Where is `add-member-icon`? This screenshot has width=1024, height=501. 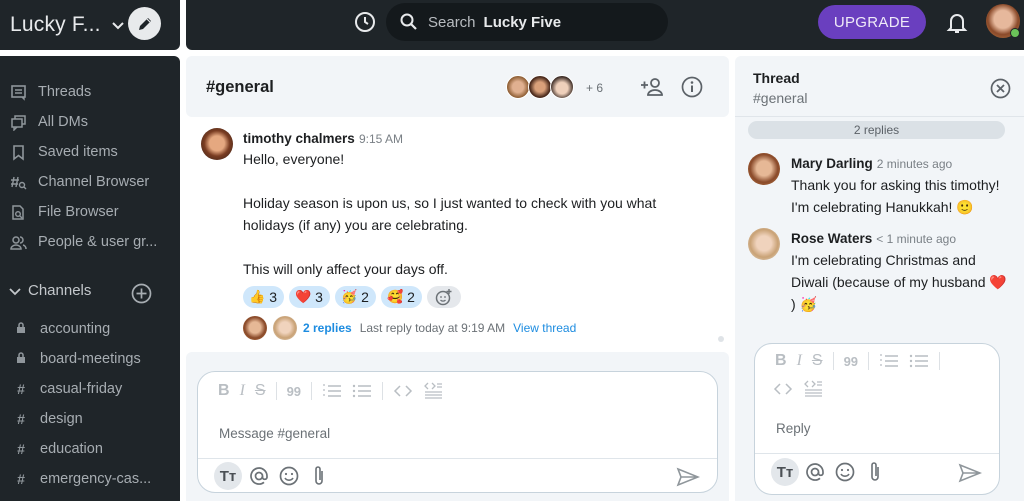
add-member-icon is located at coordinates (652, 87).